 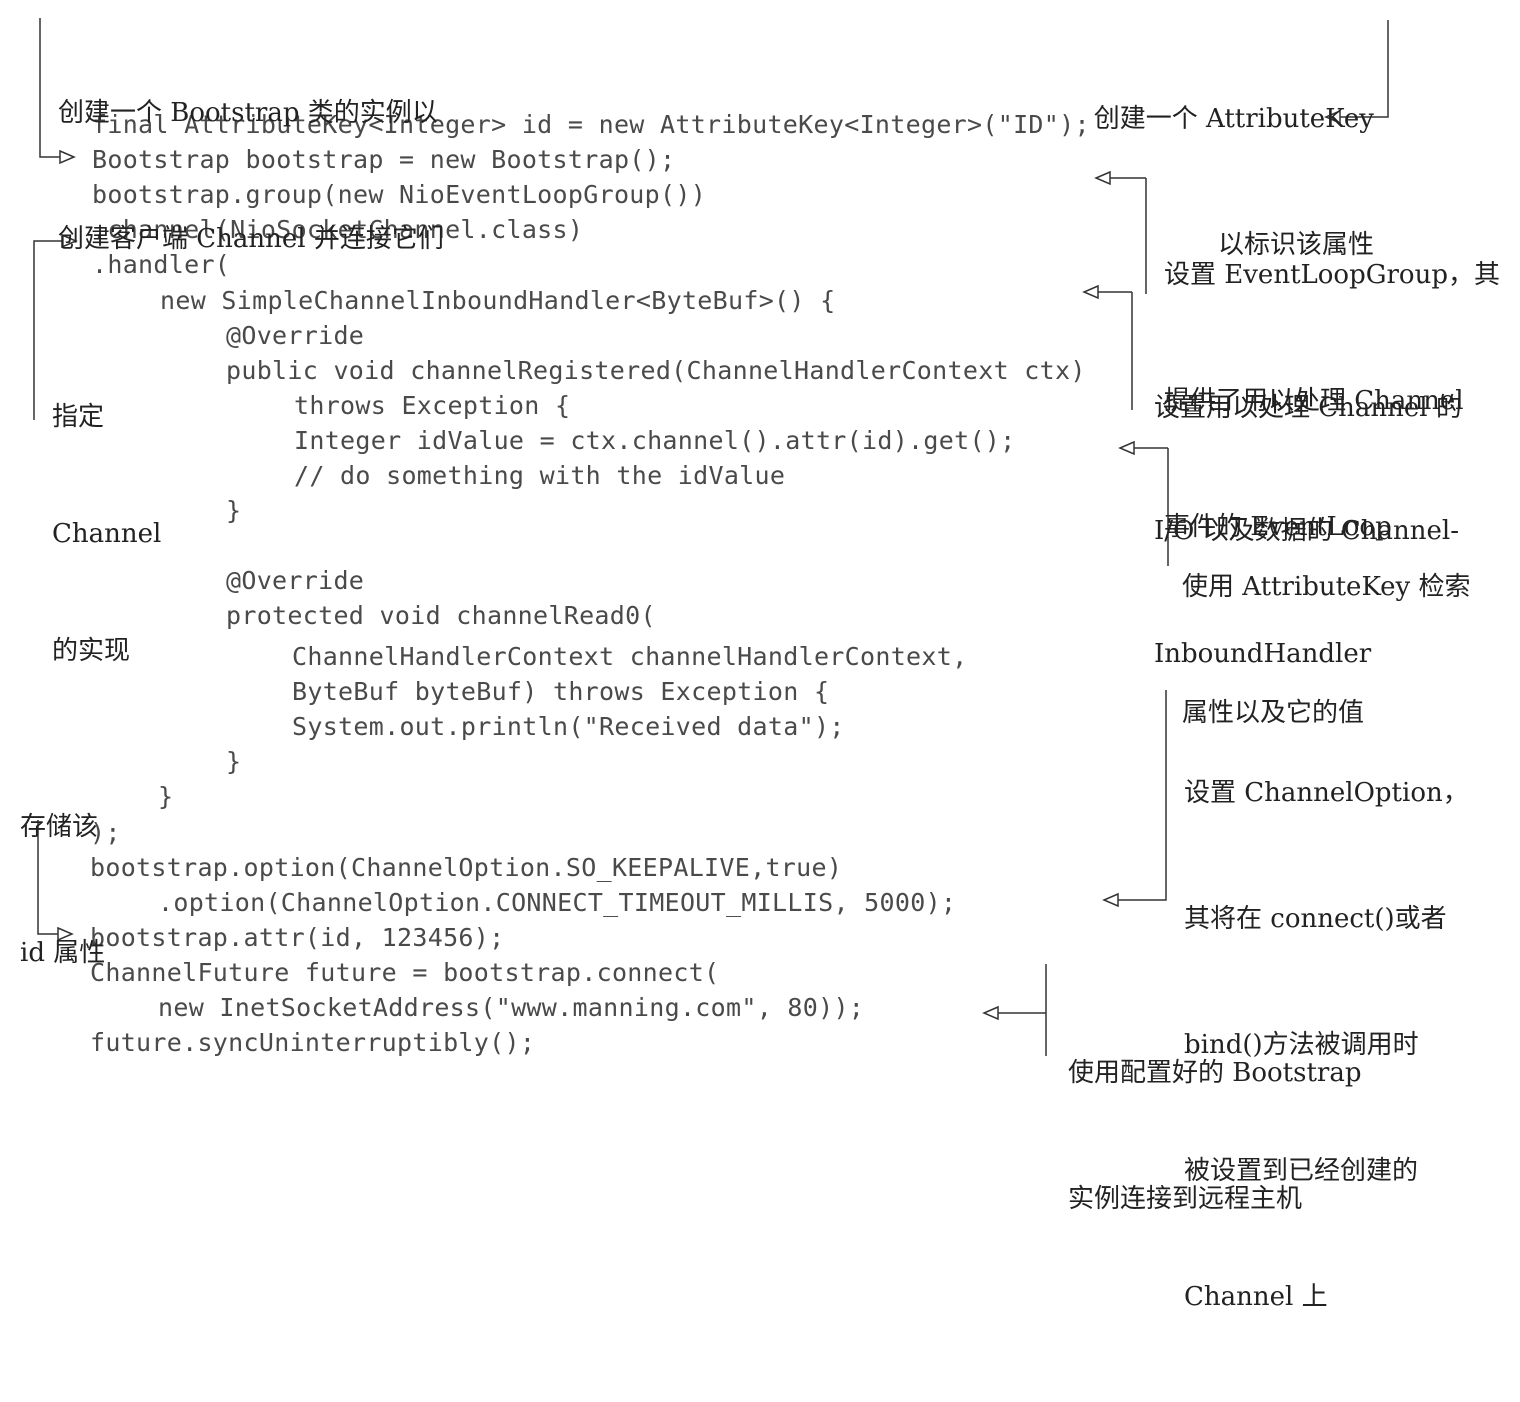 What do you see at coordinates (49, 88) in the screenshot?
I see `callout-line-create-bootstrap` at bounding box center [49, 88].